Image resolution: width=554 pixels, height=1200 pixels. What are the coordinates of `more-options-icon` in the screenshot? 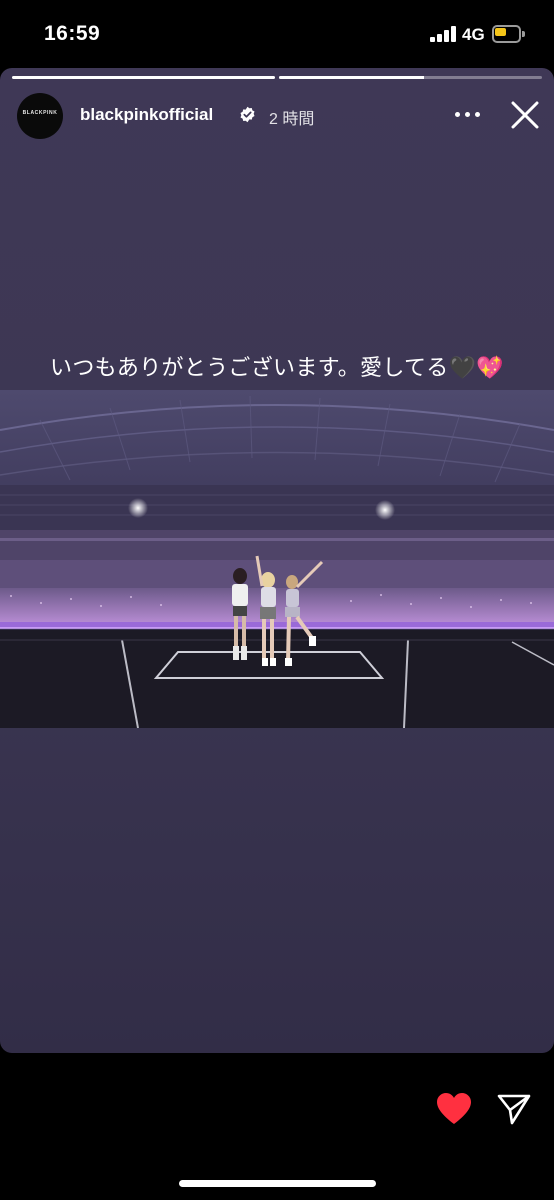 It's located at (469, 114).